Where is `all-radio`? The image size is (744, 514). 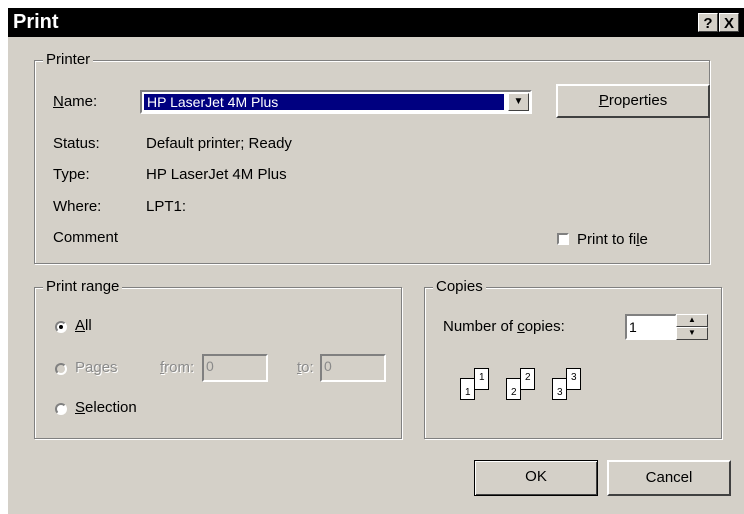 all-radio is located at coordinates (61, 327).